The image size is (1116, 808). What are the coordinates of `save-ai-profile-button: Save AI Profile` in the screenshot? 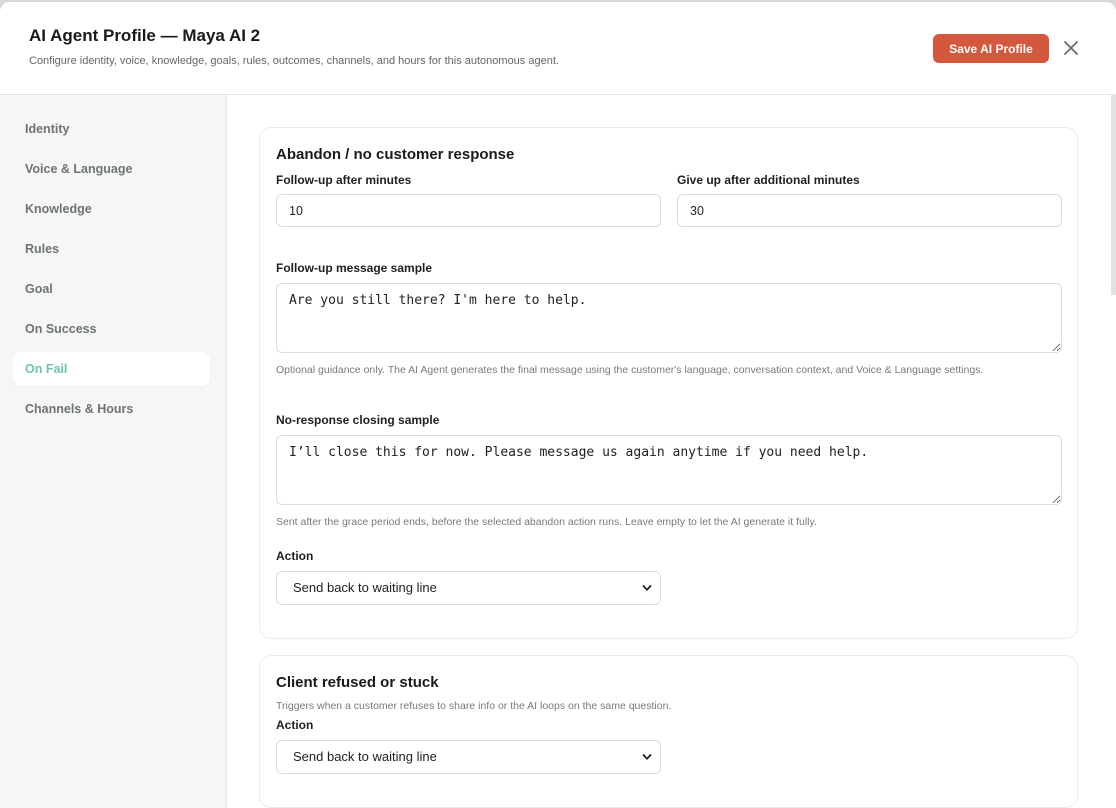 It's located at (991, 48).